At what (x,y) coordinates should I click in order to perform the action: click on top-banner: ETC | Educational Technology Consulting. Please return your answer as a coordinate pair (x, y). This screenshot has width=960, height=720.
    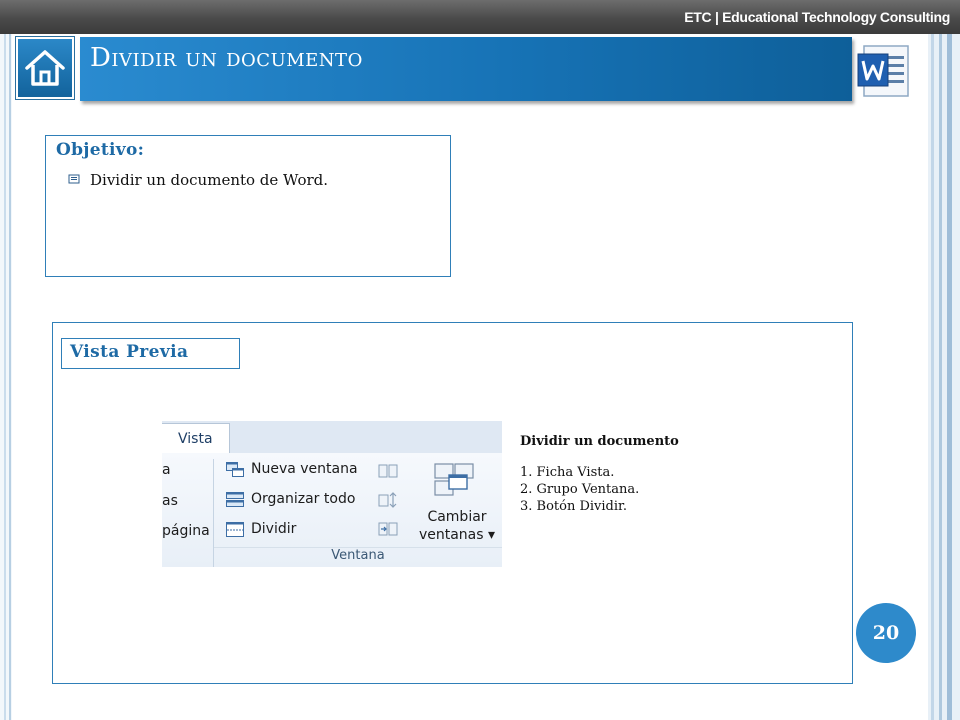
    Looking at the image, I should click on (480, 17).